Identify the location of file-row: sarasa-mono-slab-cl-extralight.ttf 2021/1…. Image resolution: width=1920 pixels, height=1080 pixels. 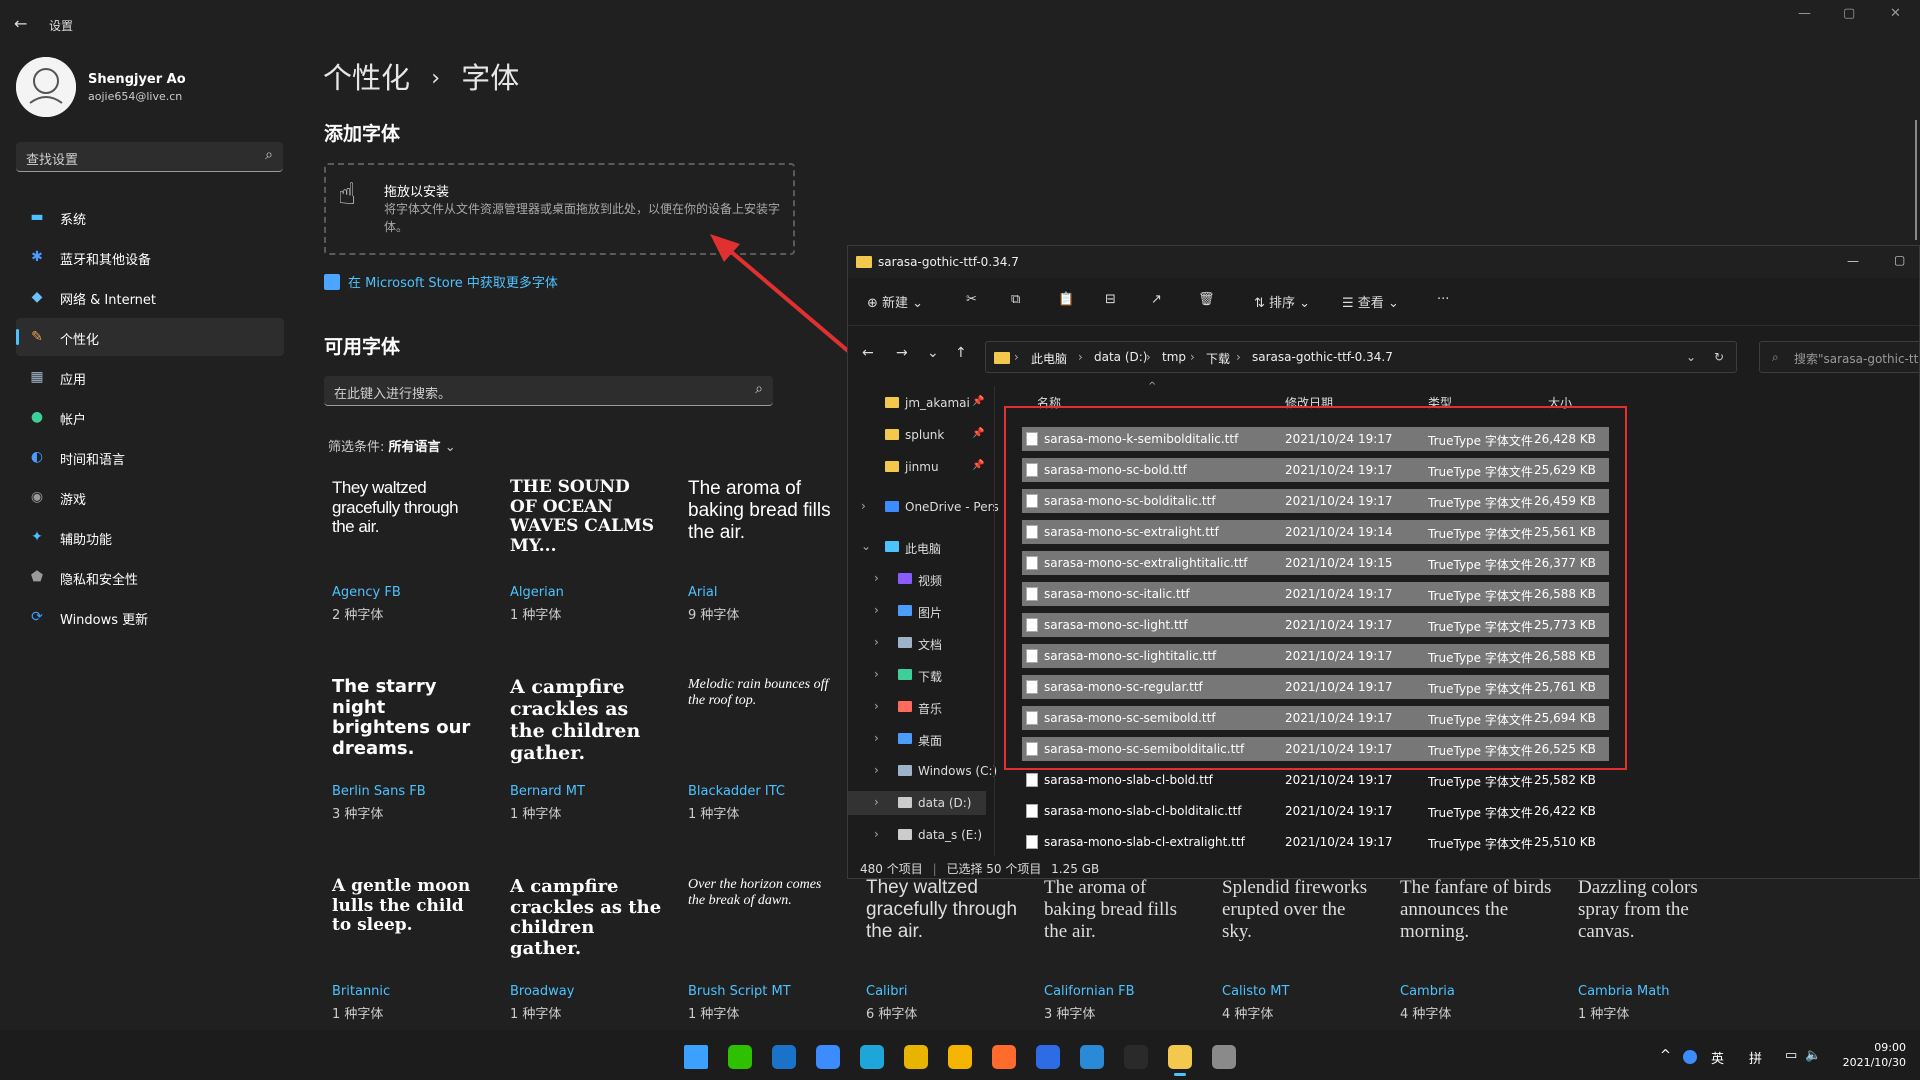
(1315, 842).